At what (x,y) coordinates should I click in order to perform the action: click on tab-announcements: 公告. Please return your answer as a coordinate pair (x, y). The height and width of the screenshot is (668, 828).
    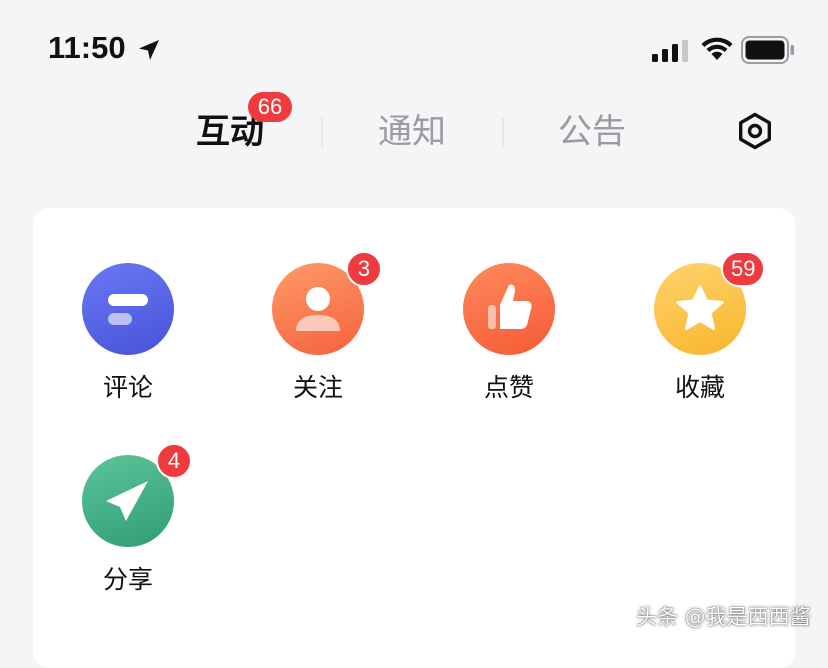
    Looking at the image, I should click on (592, 132).